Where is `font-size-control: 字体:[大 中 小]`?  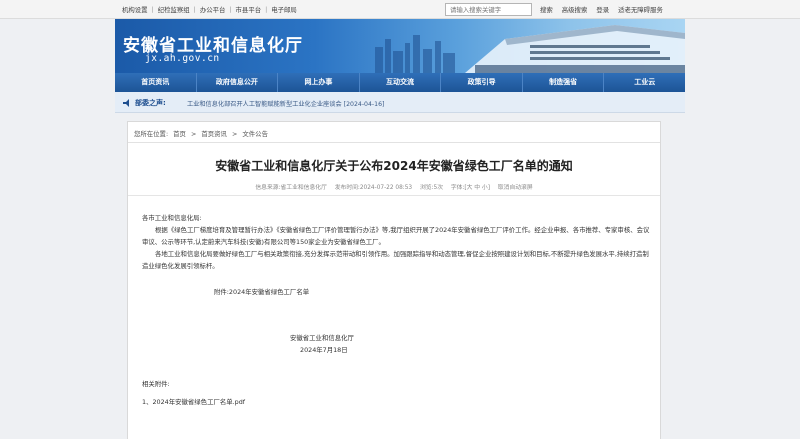
font-size-control: 字体:[大 中 小] is located at coordinates (470, 188).